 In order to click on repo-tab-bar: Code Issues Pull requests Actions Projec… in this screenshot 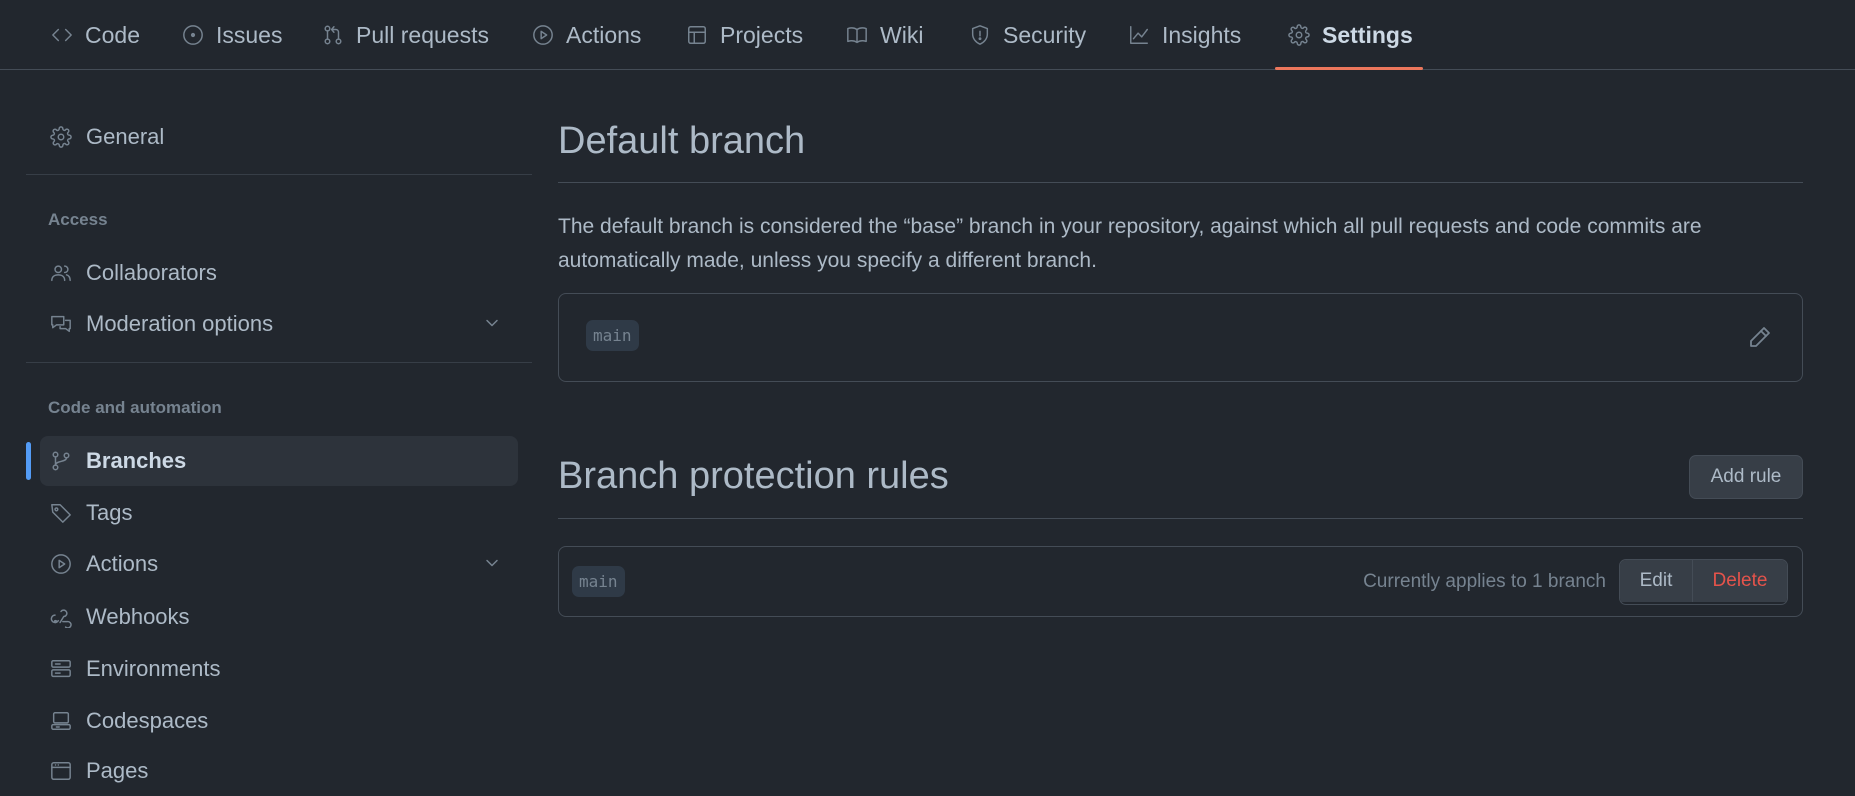, I will do `click(927, 35)`.